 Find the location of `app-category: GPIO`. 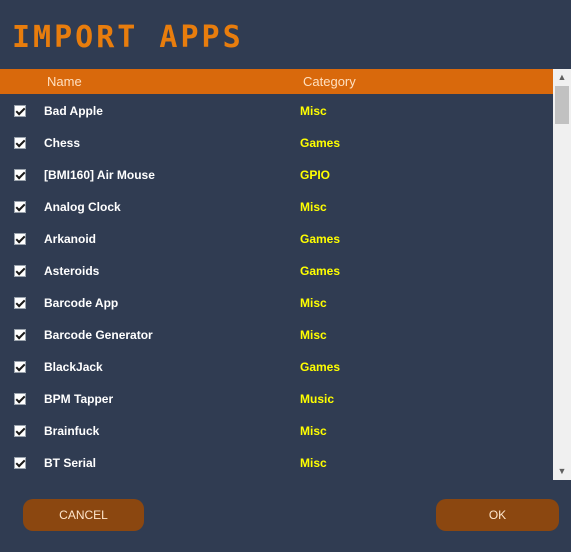

app-category: GPIO is located at coordinates (315, 175).